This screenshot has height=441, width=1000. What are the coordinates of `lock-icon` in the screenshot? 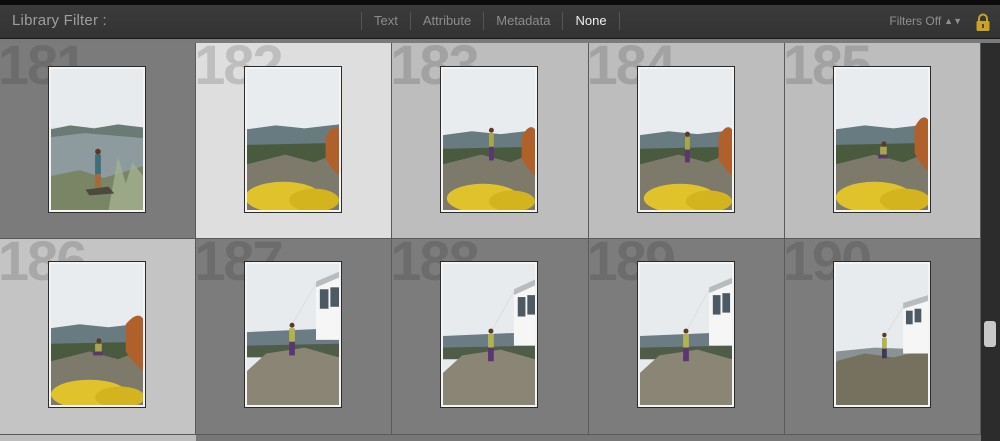 It's located at (983, 22).